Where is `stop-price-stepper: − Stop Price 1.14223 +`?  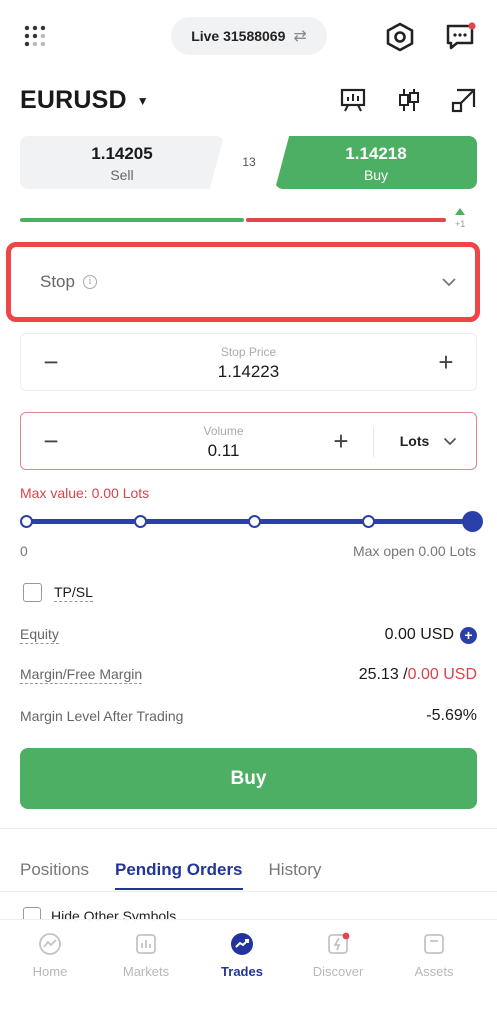
stop-price-stepper: − Stop Price 1.14223 + is located at coordinates (248, 362).